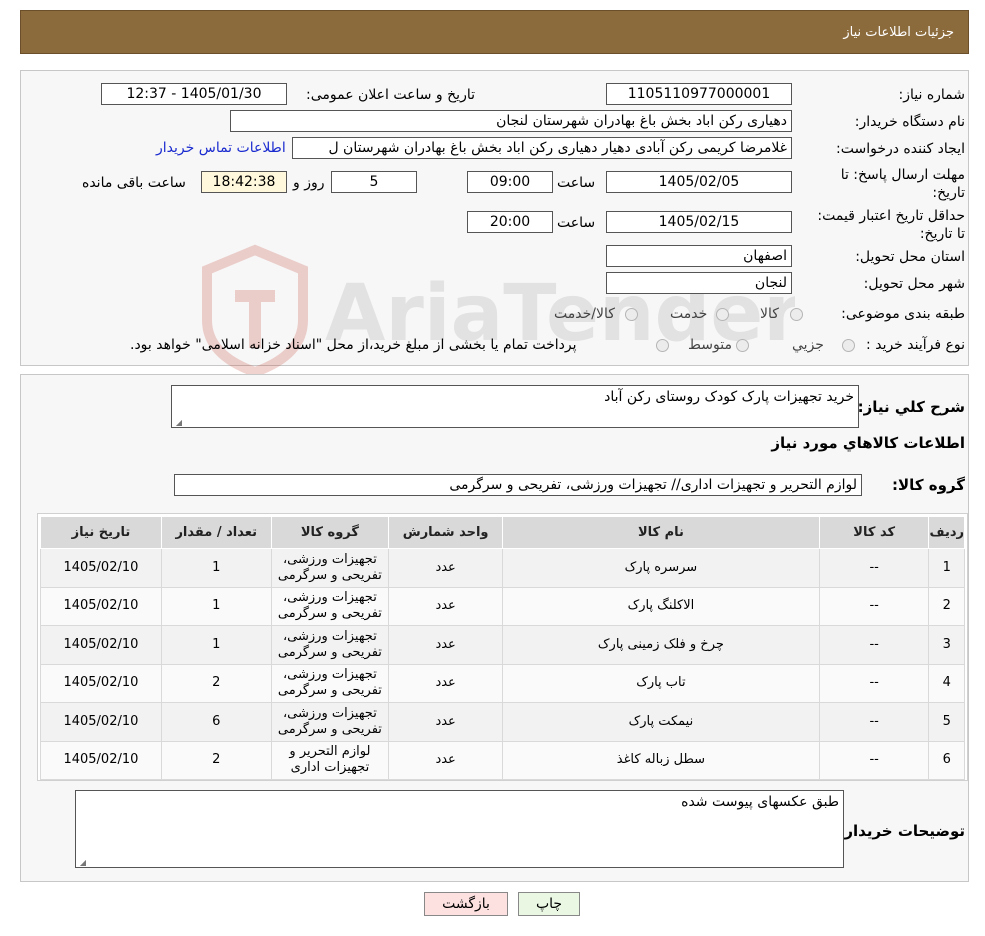  I want to click on cell-row: 2, so click(946, 606).